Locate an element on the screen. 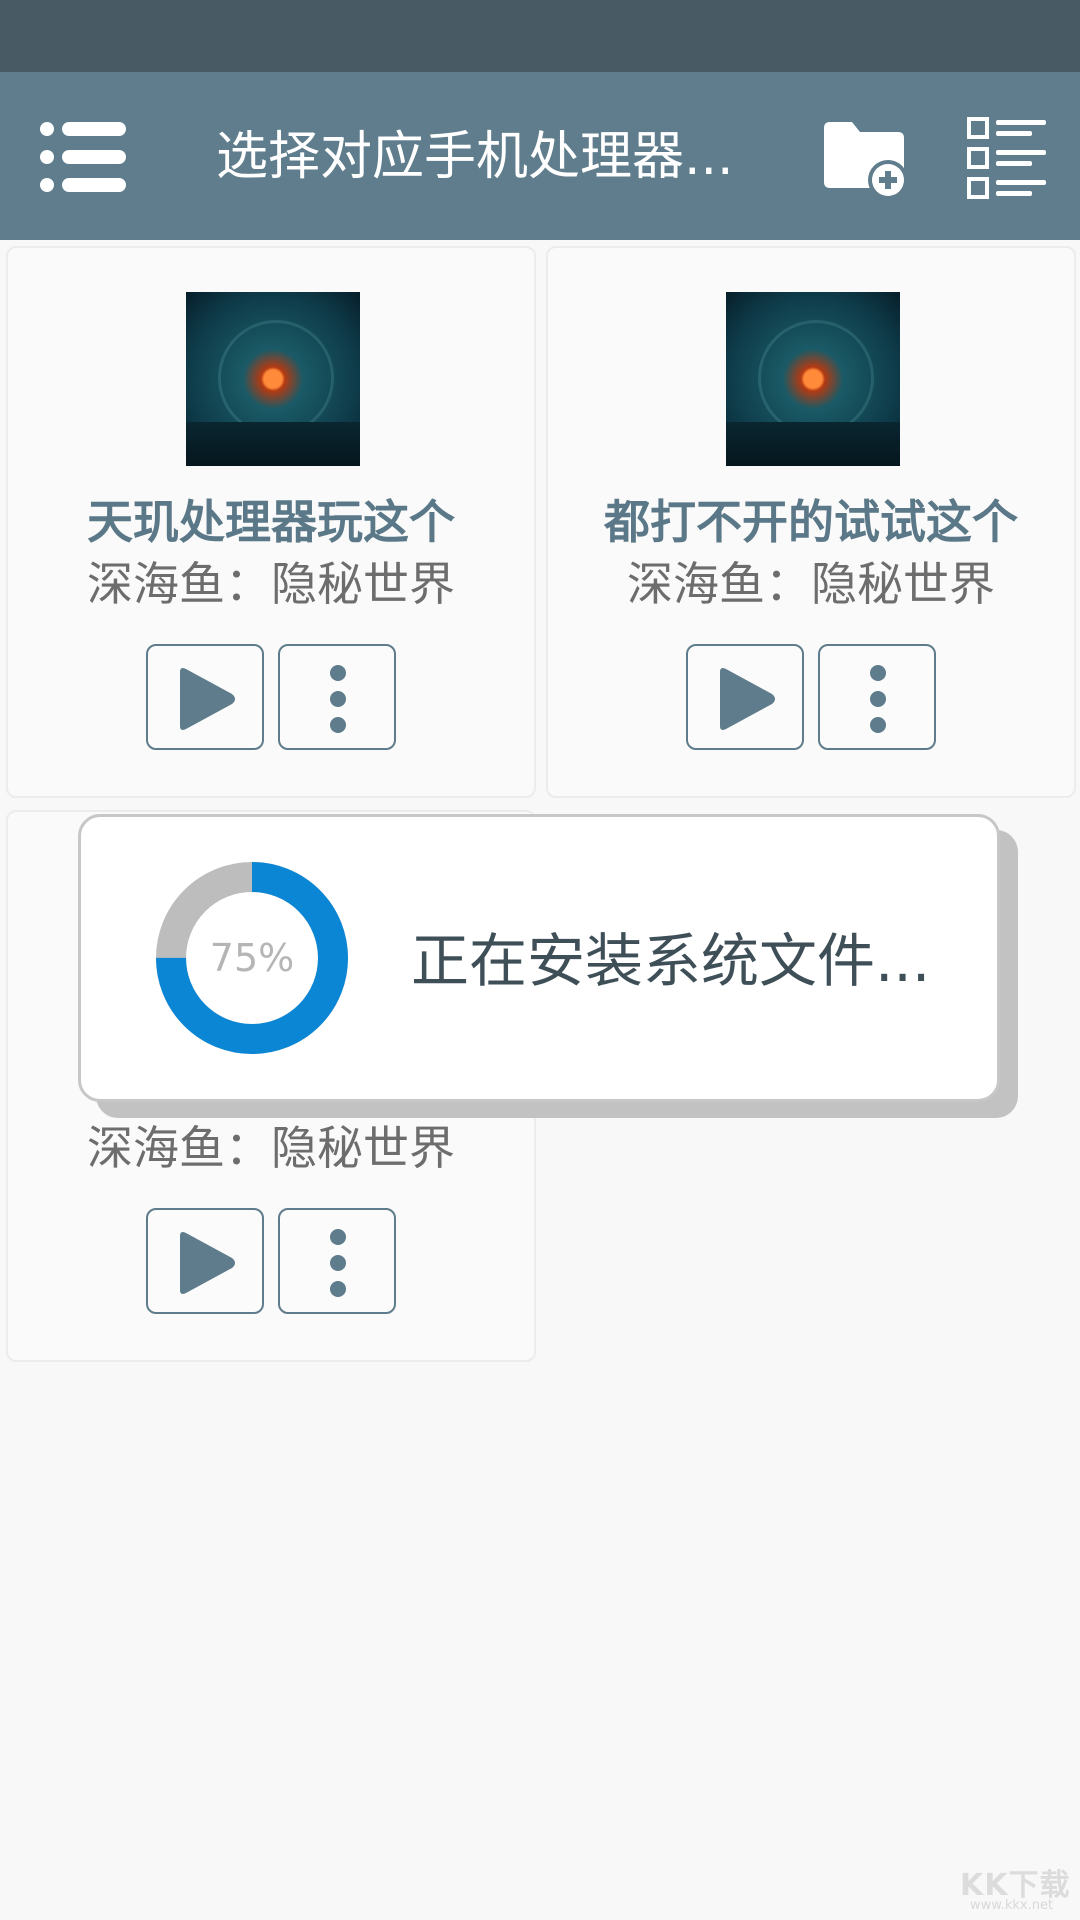 The image size is (1080, 1920). game-card: 都打不开的试试这个 深海鱼：隐秘世界 is located at coordinates (811, 522).